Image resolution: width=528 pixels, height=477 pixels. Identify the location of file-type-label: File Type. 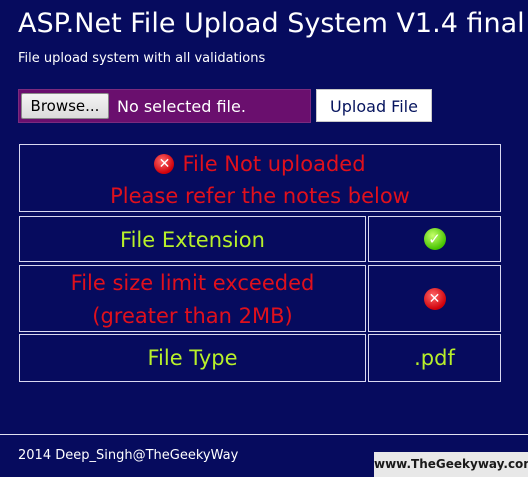
(192, 358).